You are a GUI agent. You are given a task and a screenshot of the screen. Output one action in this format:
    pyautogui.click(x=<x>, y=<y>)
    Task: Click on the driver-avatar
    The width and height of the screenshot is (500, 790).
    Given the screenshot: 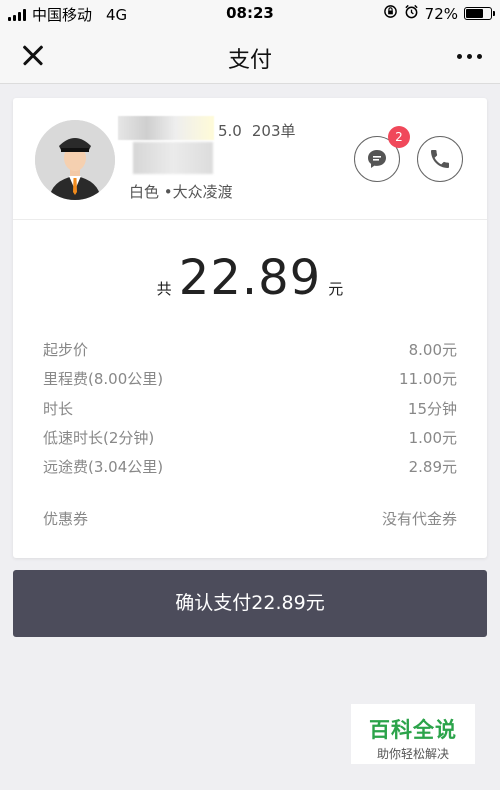 What is the action you would take?
    pyautogui.click(x=75, y=160)
    